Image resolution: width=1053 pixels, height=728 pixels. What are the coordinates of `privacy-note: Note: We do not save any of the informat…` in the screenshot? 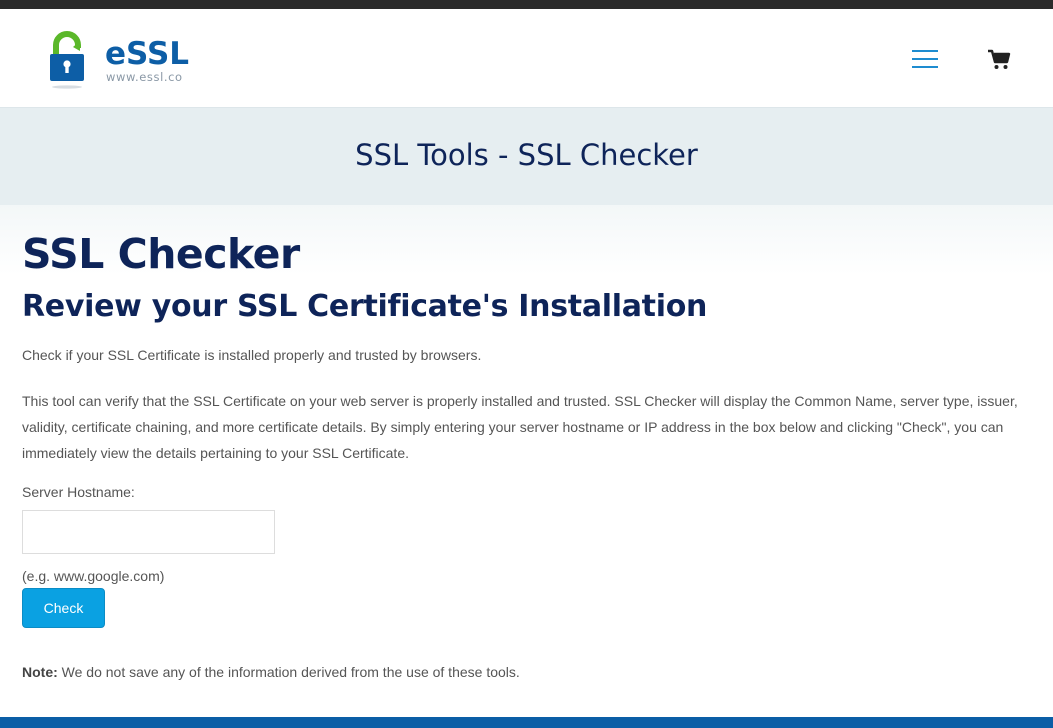 It's located at (271, 672).